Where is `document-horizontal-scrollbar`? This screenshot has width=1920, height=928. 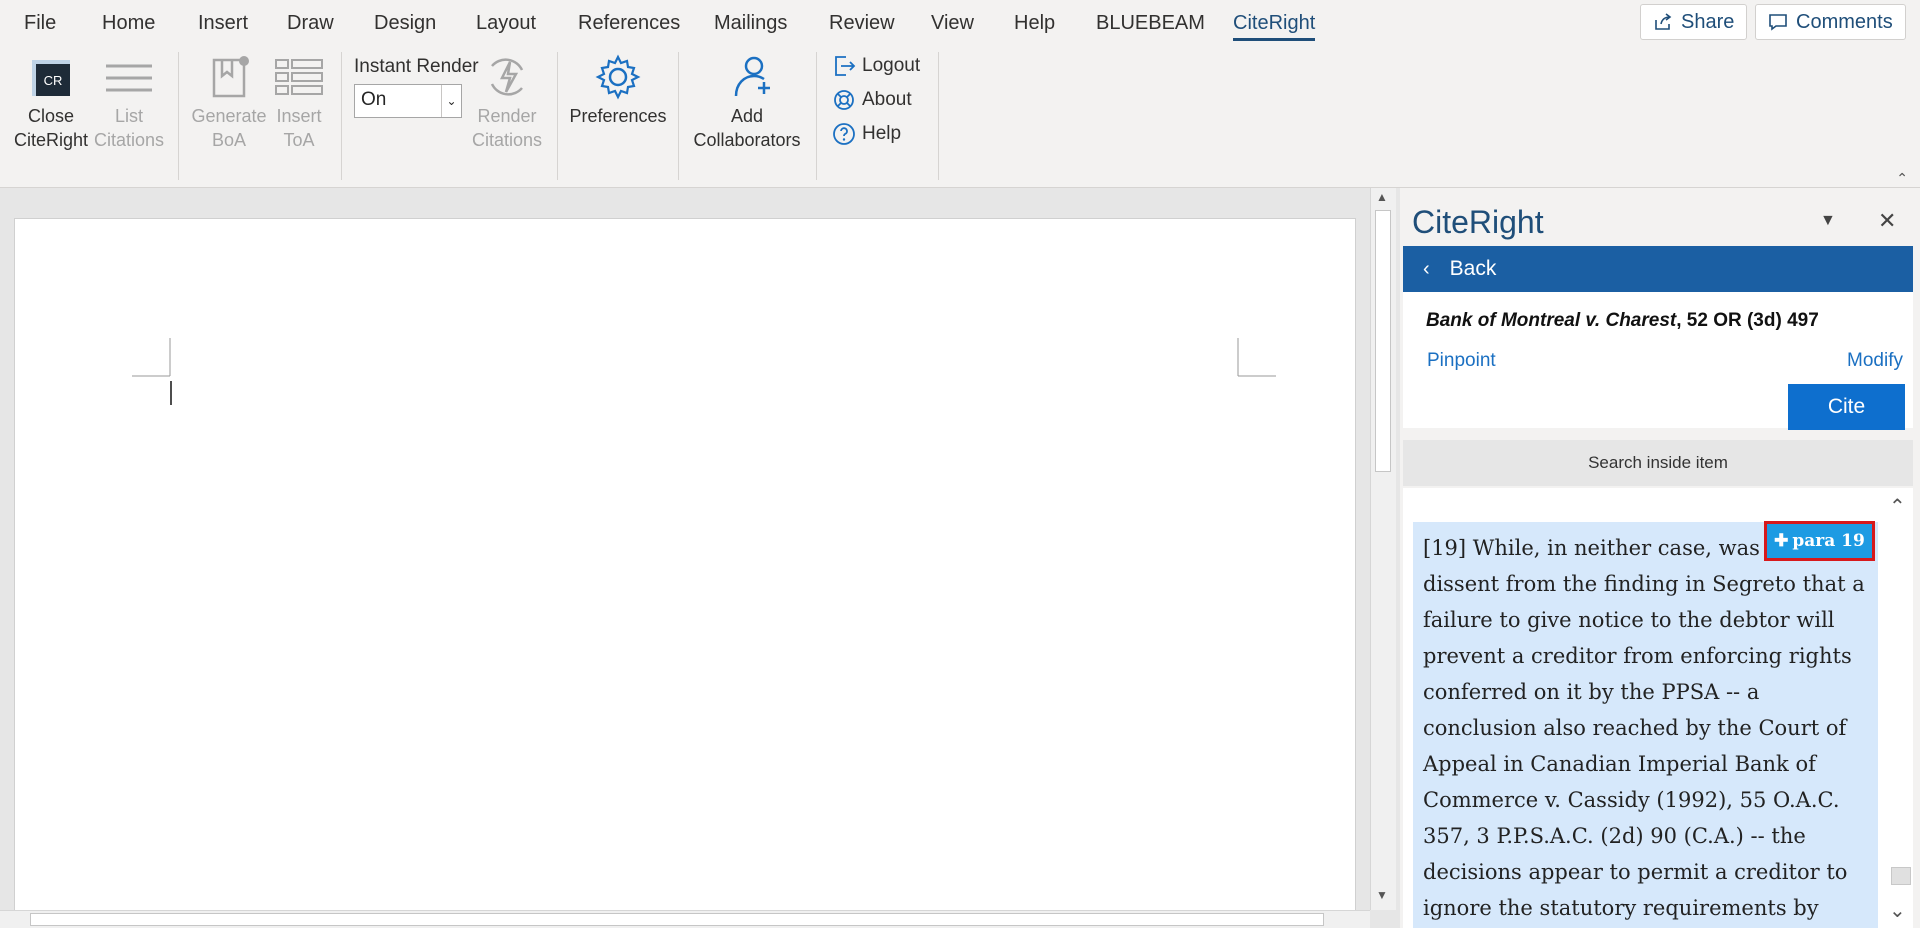 document-horizontal-scrollbar is located at coordinates (685, 919).